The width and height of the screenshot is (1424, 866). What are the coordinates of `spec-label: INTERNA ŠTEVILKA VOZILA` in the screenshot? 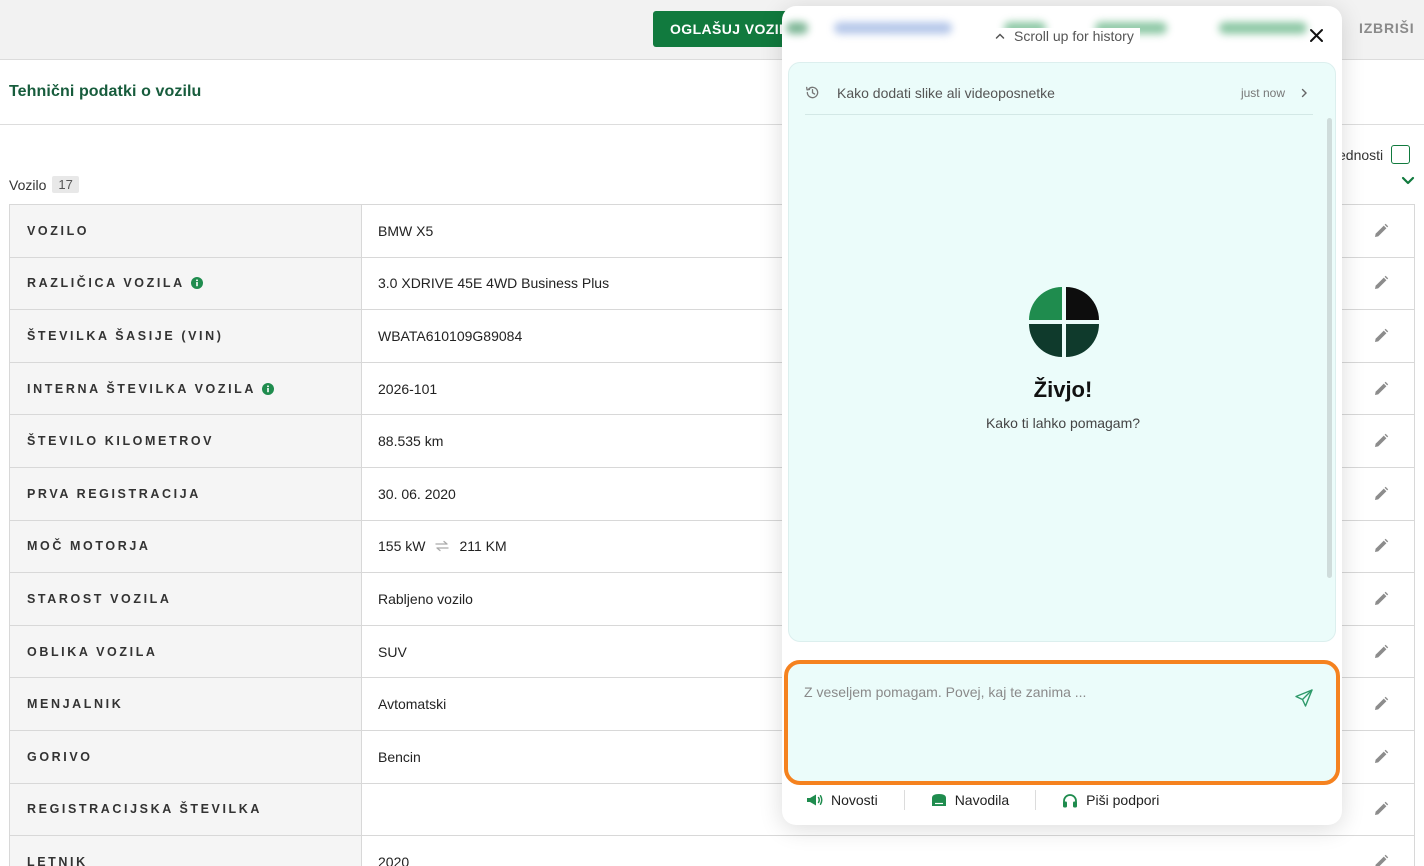 It's located at (186, 388).